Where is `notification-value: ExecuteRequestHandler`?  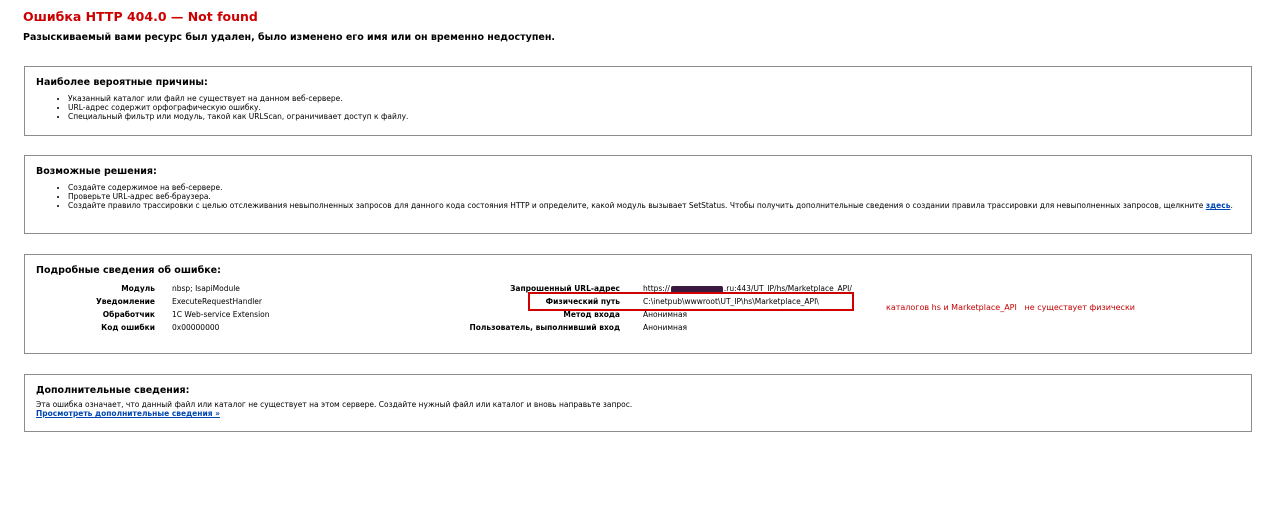
notification-value: ExecuteRequestHandler is located at coordinates (217, 301).